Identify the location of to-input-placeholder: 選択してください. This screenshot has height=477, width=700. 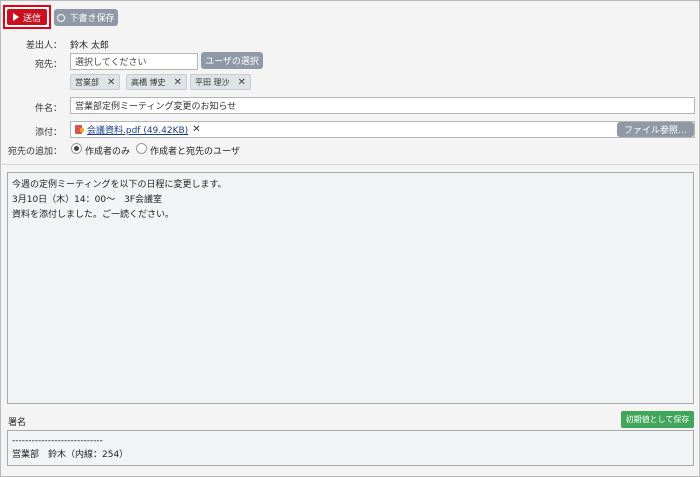
(111, 63).